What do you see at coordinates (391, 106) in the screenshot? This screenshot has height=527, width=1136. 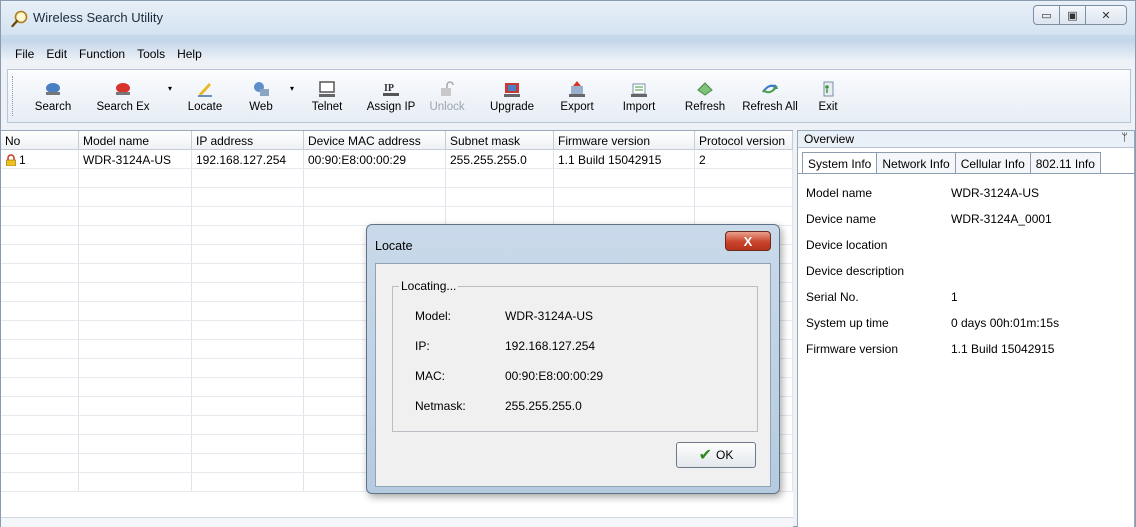 I see `assign-ip-label: Assign IP` at bounding box center [391, 106].